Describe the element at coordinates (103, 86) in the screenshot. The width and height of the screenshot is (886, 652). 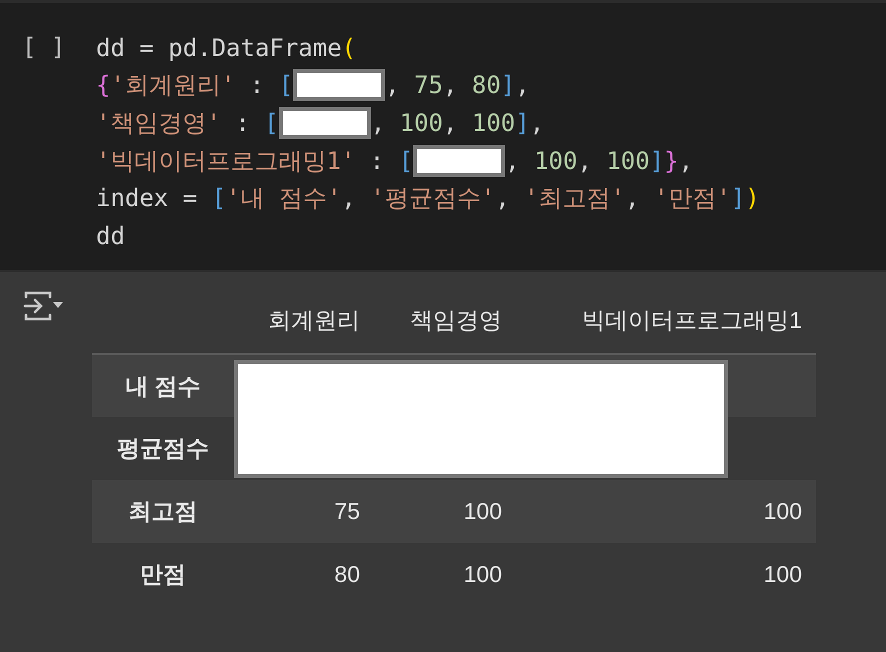
I see `code-token: {` at that location.